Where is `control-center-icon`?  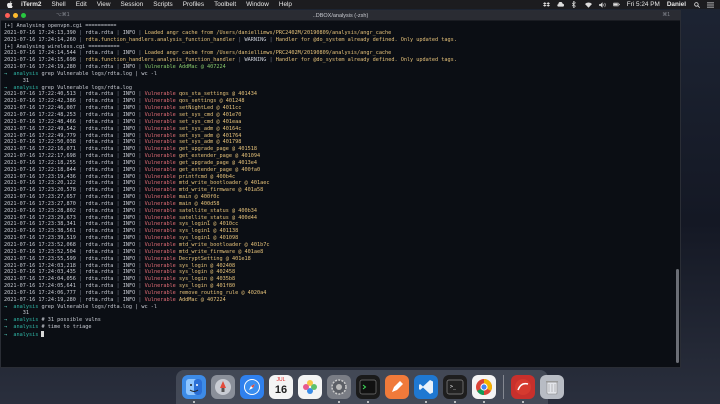 control-center-icon is located at coordinates (710, 4).